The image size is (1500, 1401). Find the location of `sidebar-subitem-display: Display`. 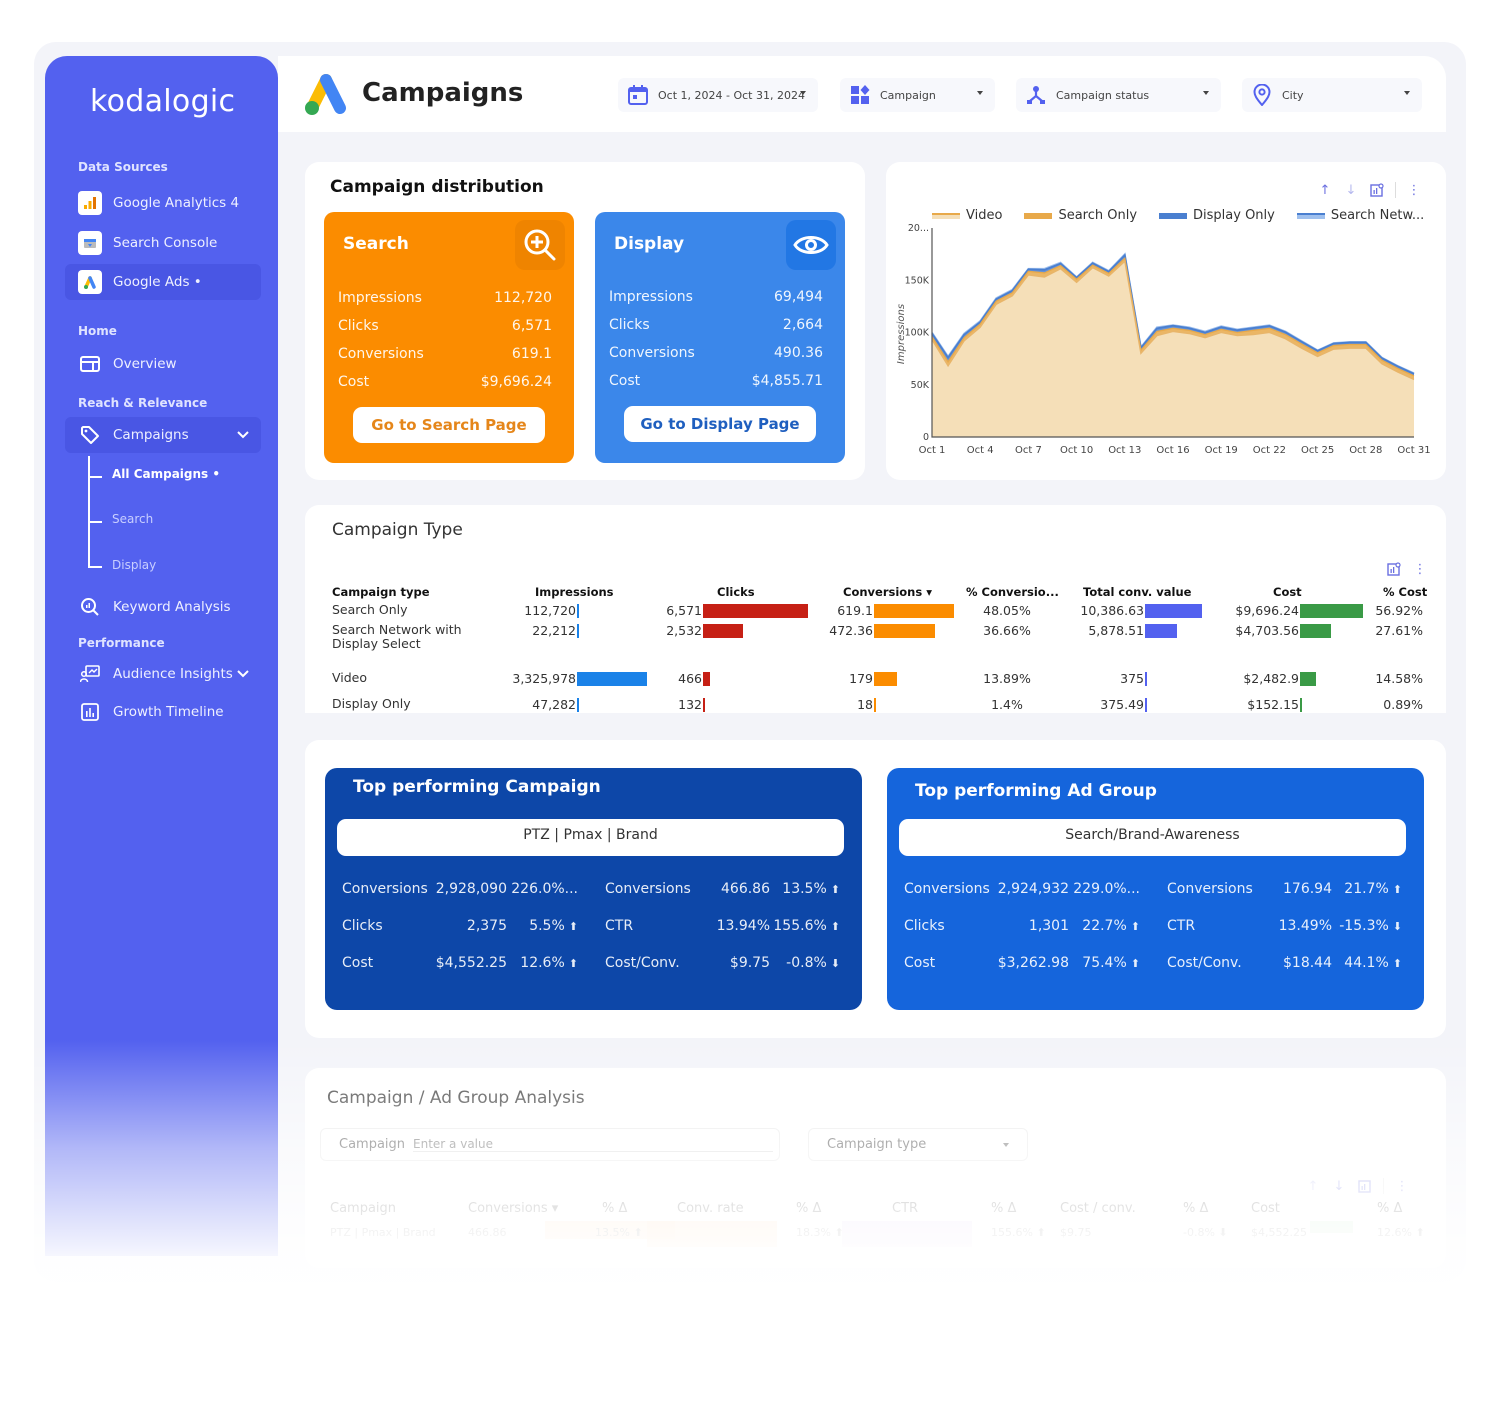

sidebar-subitem-display: Display is located at coordinates (134, 565).